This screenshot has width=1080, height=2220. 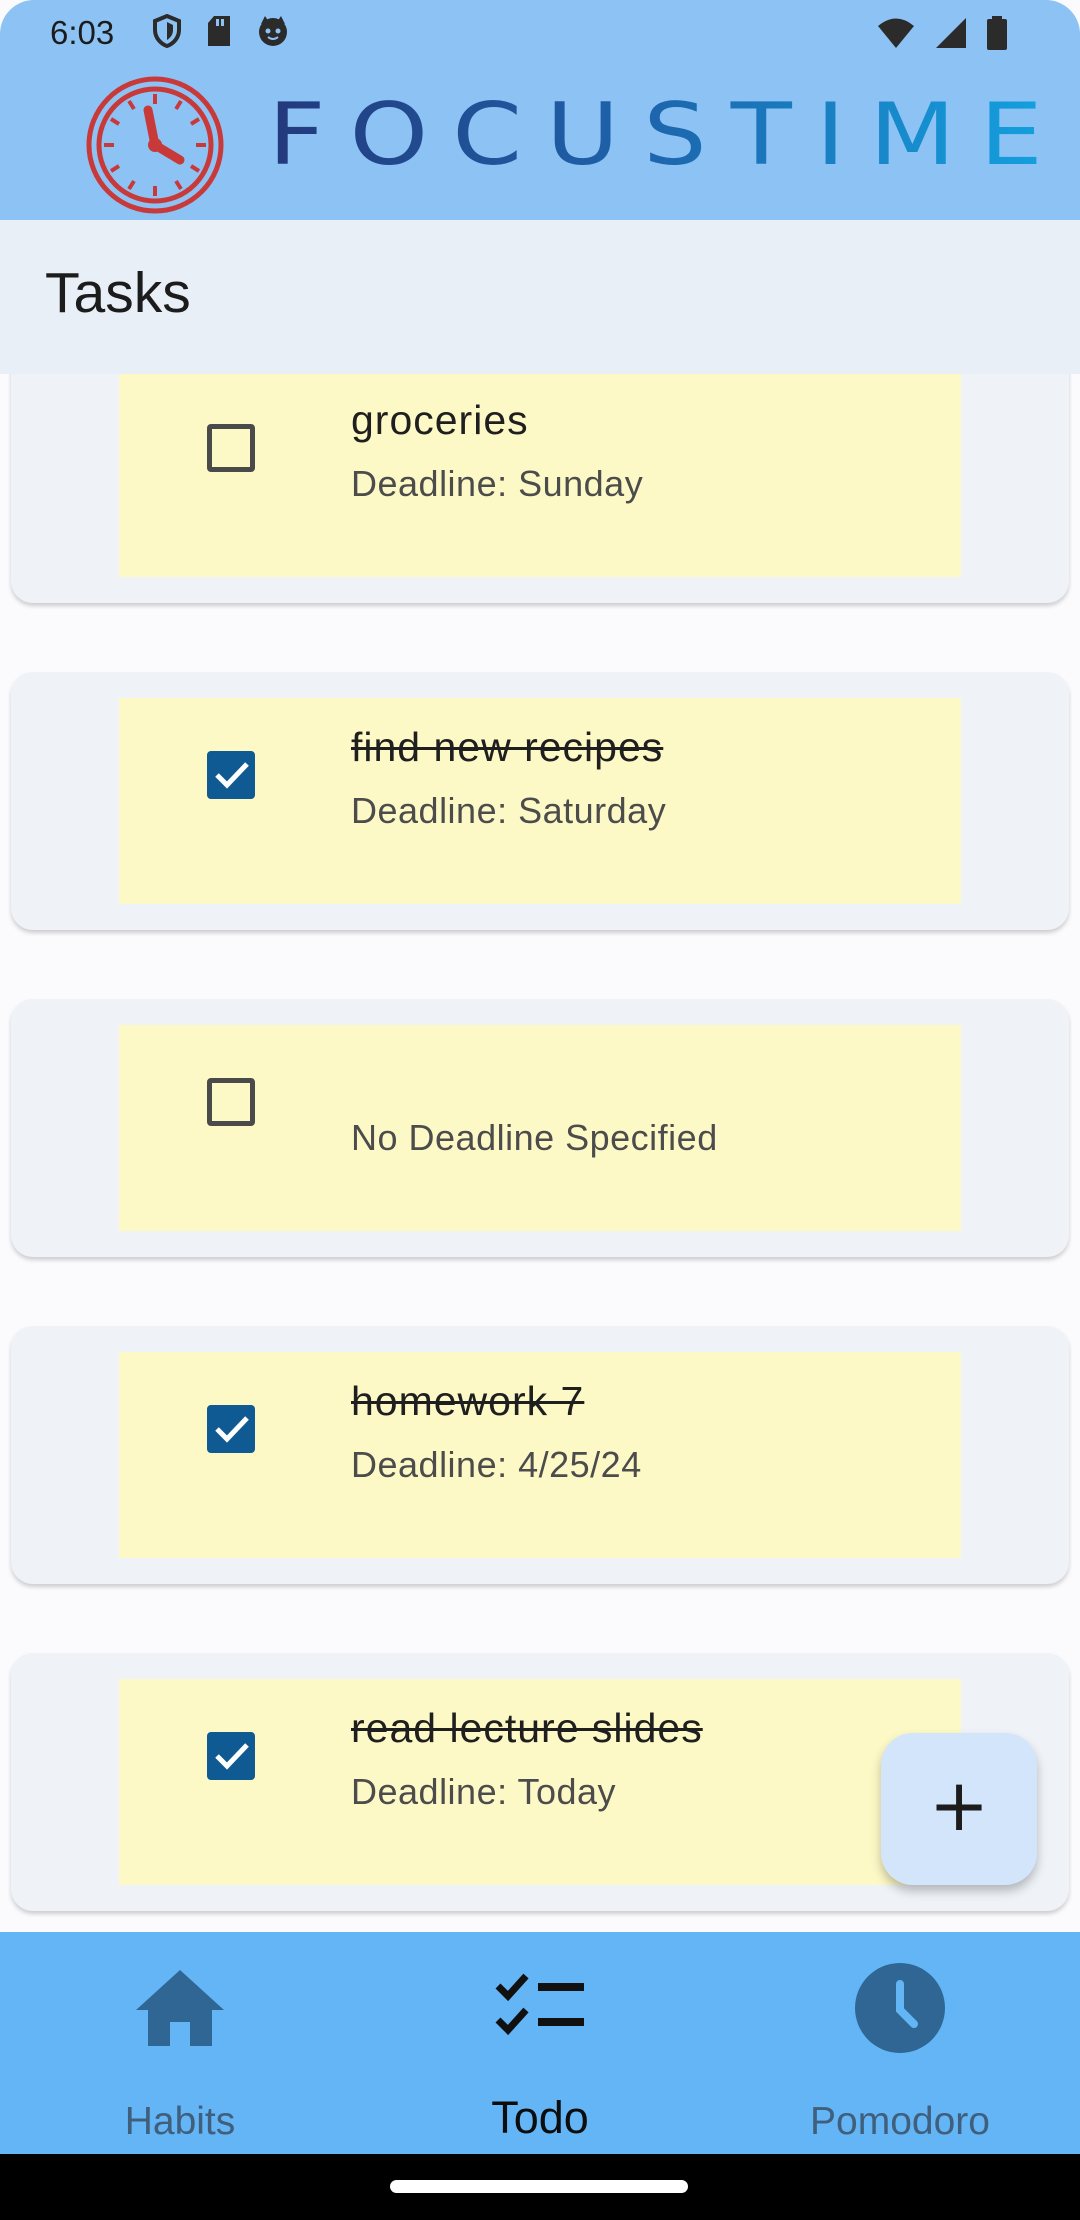 What do you see at coordinates (896, 35) in the screenshot?
I see `wifi-icon` at bounding box center [896, 35].